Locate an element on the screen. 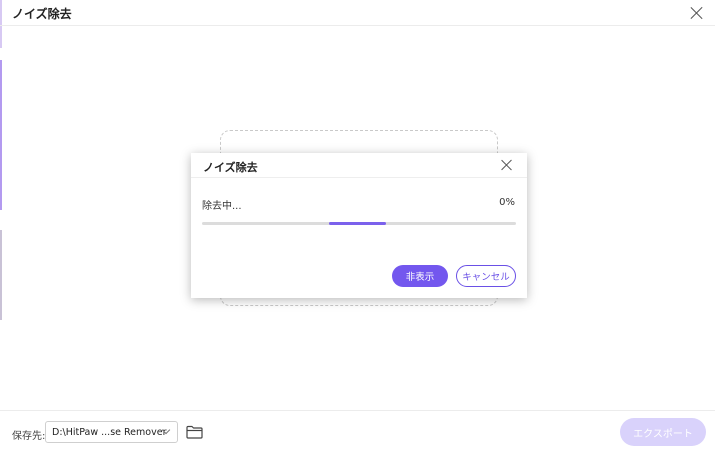 The height and width of the screenshot is (450, 715). progress-percent: 0% is located at coordinates (507, 202).